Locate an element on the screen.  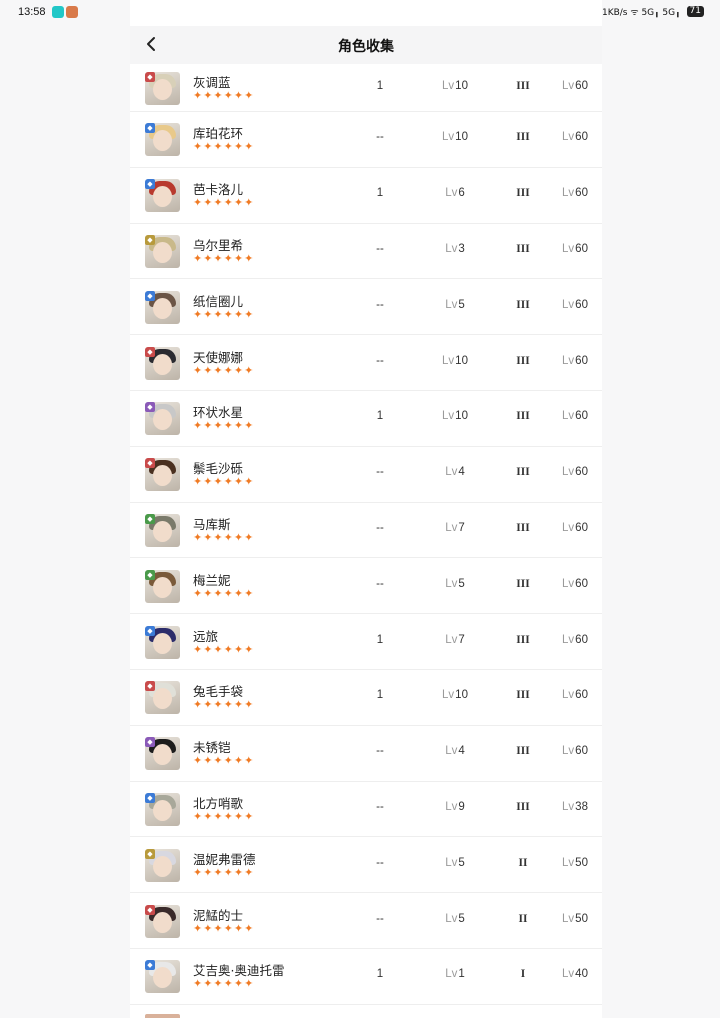
character-row: ◆ 芭卡洛儿 ✦✦✦✦✦✦ 1 Lv6 III Lv60 is located at coordinates (366, 196).